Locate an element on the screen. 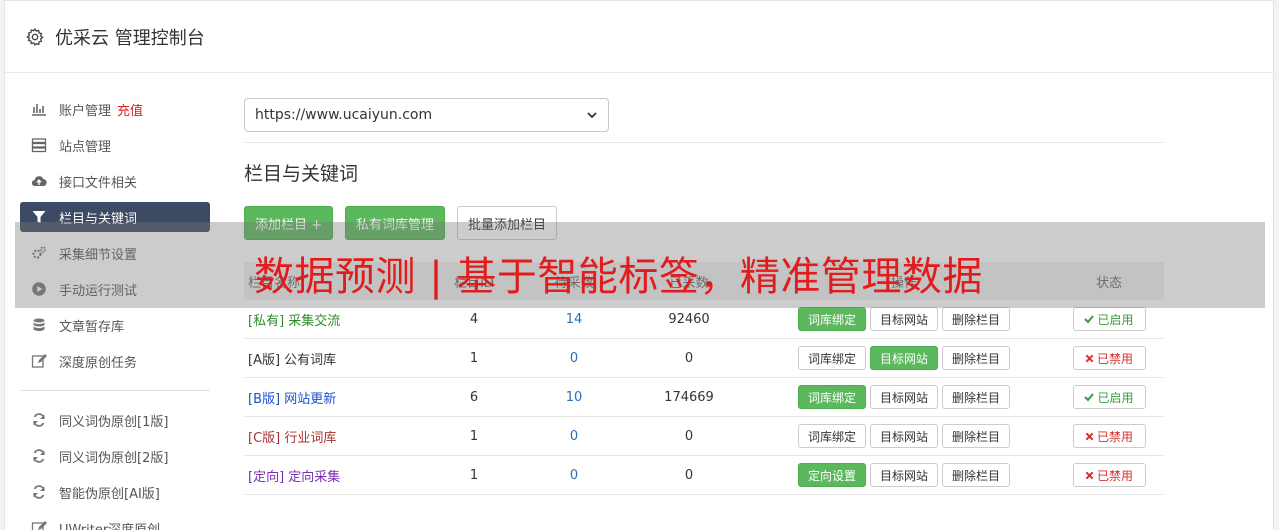  sidebar-item-label: 账户管理 is located at coordinates (85, 111).